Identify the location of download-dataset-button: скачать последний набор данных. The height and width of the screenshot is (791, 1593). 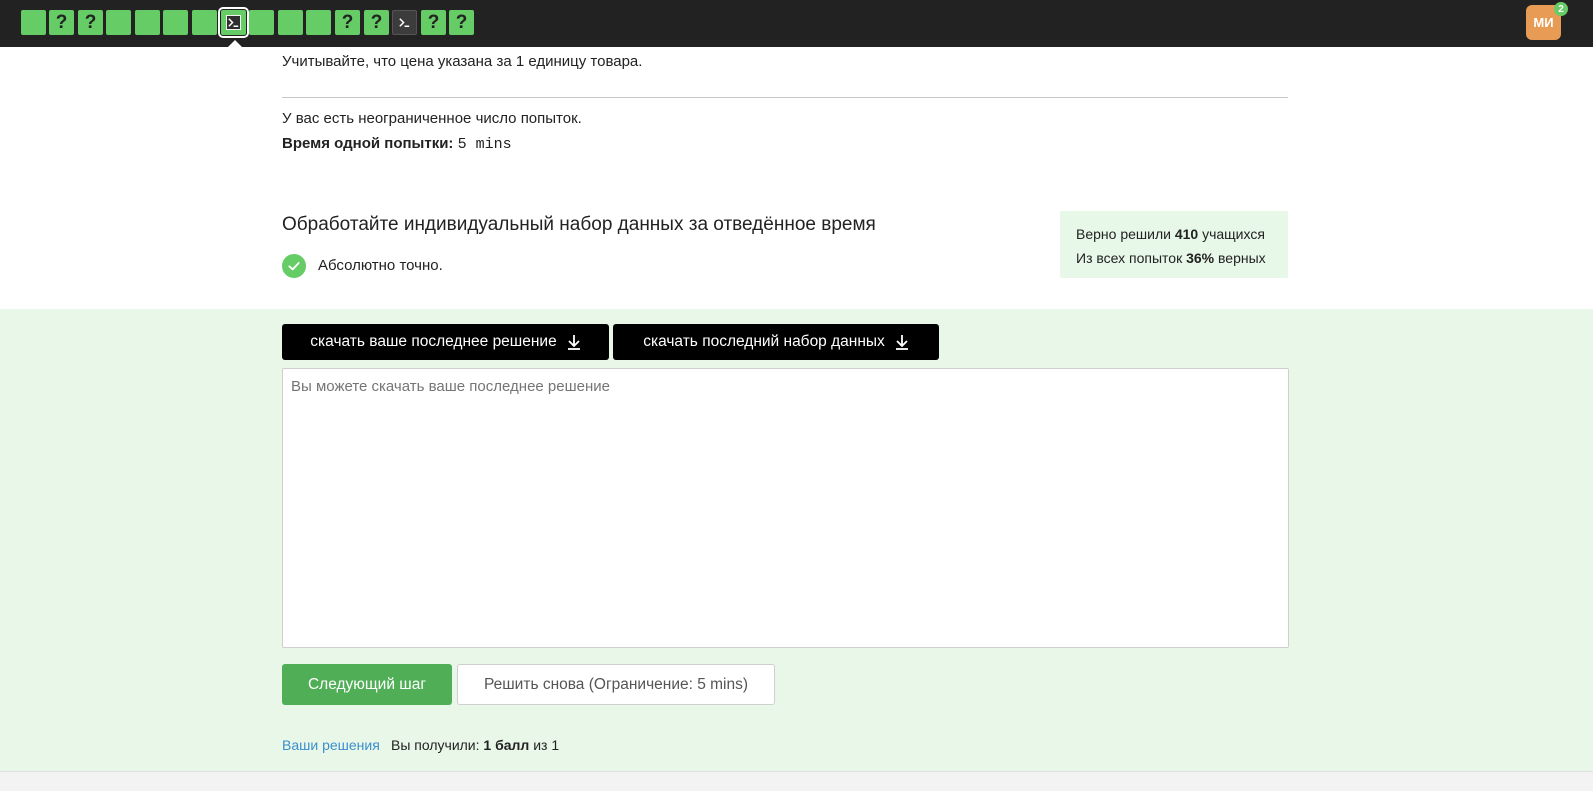
(776, 342).